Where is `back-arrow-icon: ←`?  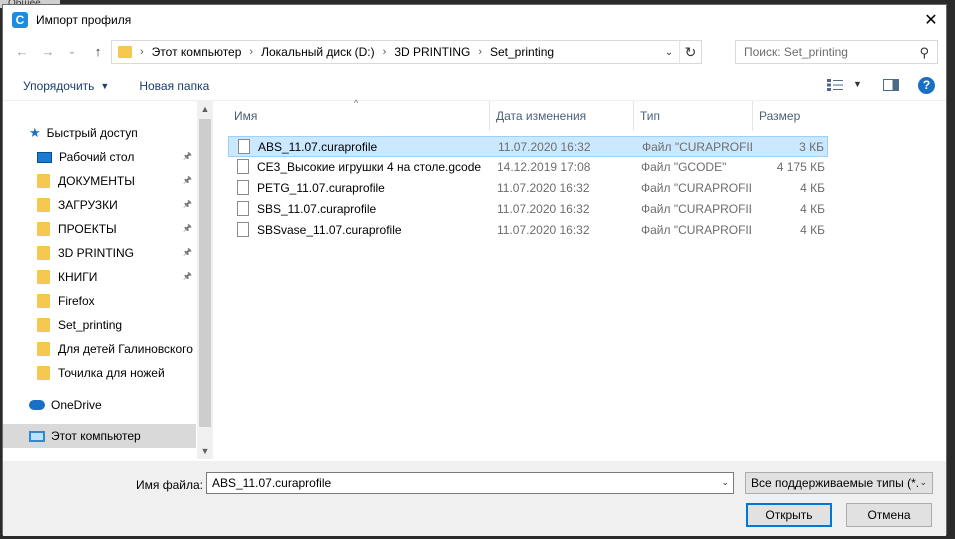
back-arrow-icon: ← is located at coordinates (22, 52).